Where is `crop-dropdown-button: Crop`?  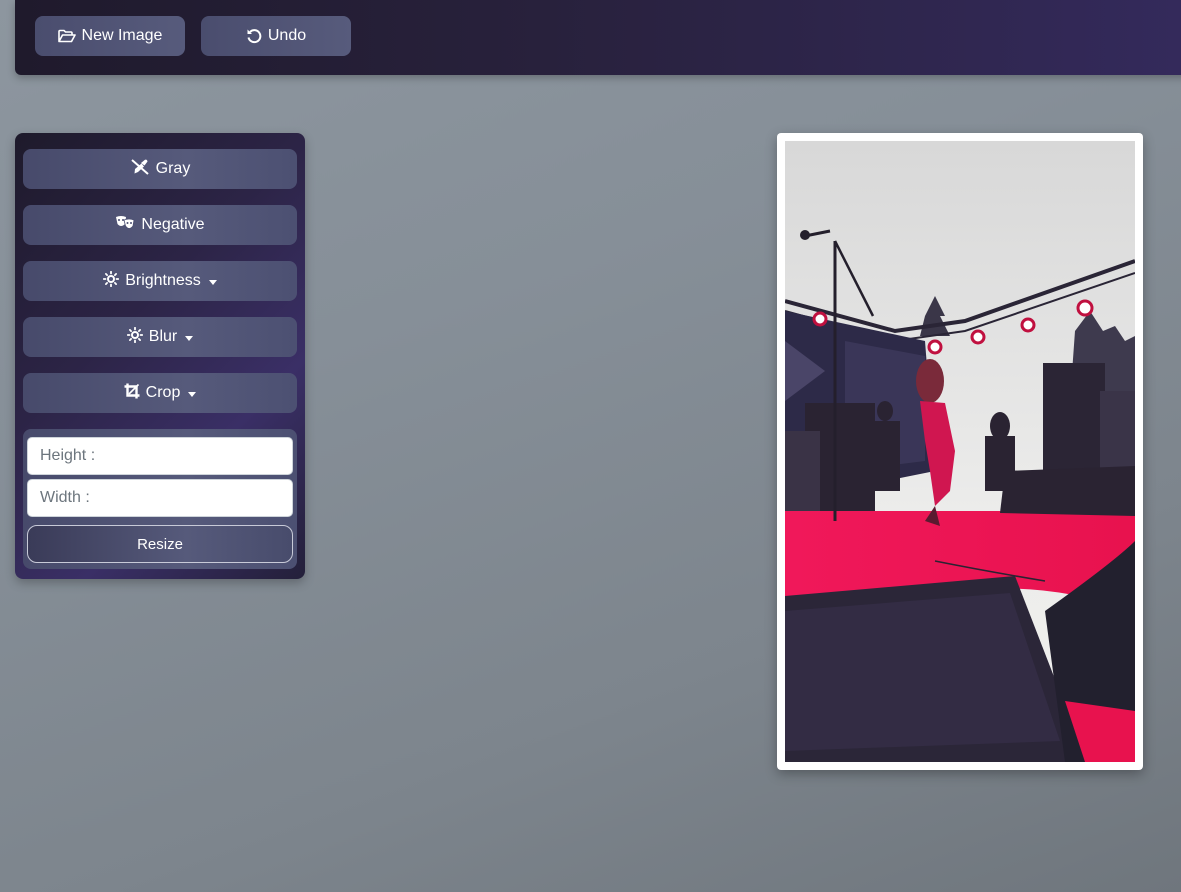
crop-dropdown-button: Crop is located at coordinates (160, 393).